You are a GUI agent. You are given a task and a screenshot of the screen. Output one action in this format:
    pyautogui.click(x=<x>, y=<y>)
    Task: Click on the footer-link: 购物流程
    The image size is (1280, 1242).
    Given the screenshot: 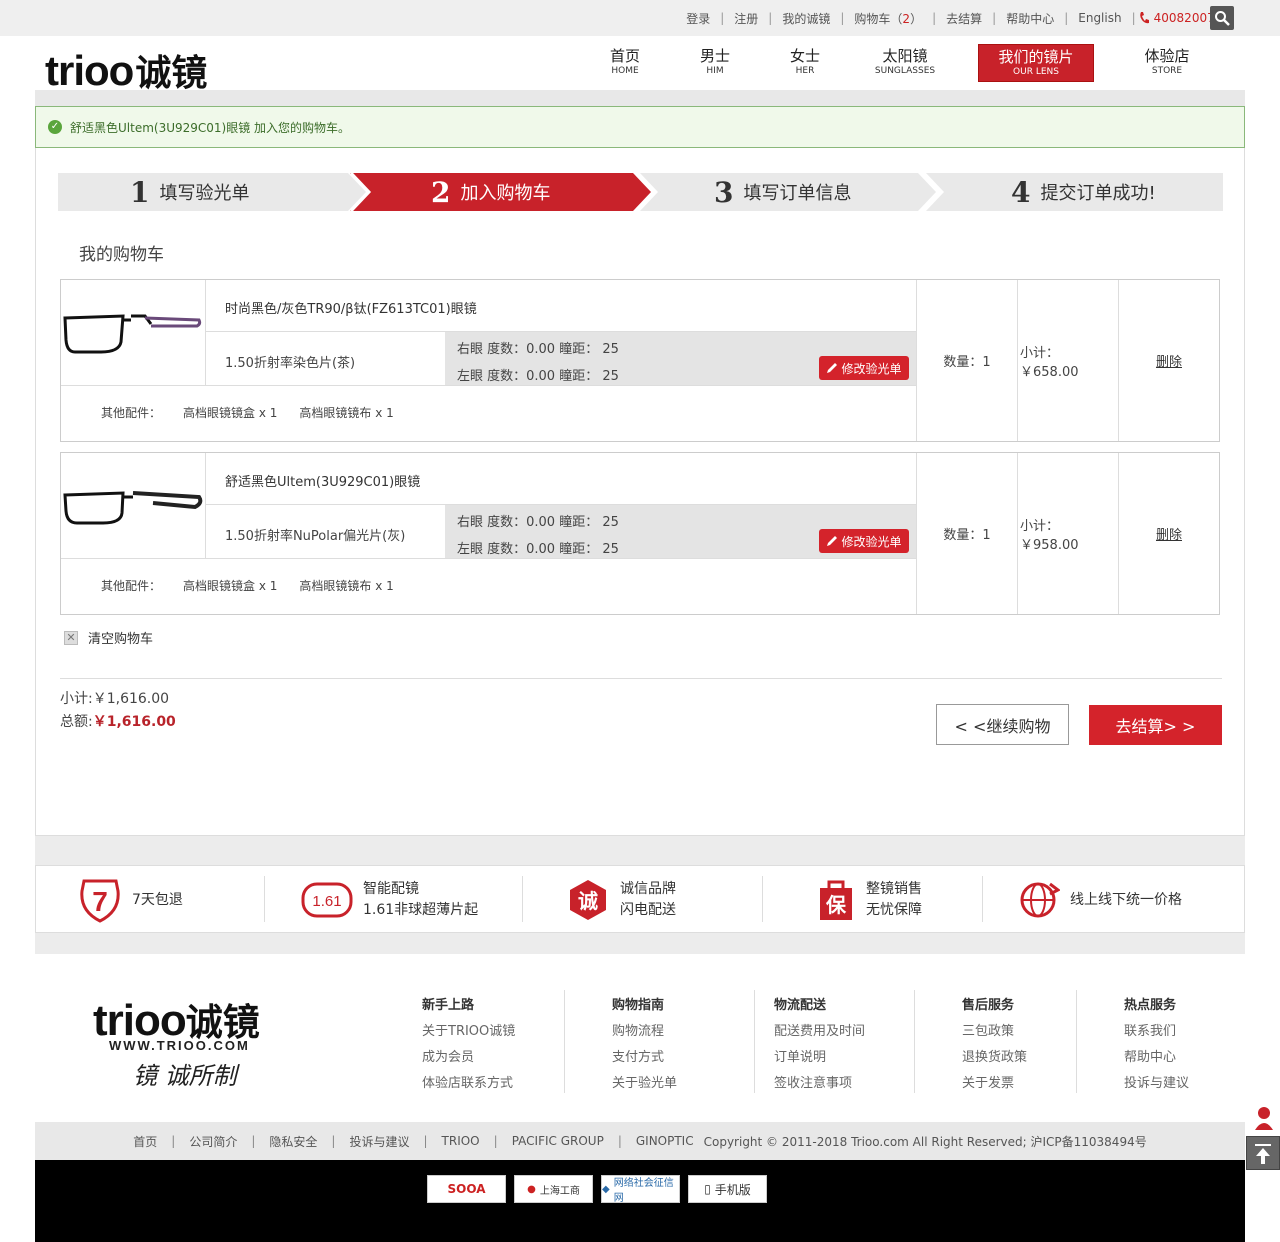 What is the action you would take?
    pyautogui.click(x=644, y=1032)
    